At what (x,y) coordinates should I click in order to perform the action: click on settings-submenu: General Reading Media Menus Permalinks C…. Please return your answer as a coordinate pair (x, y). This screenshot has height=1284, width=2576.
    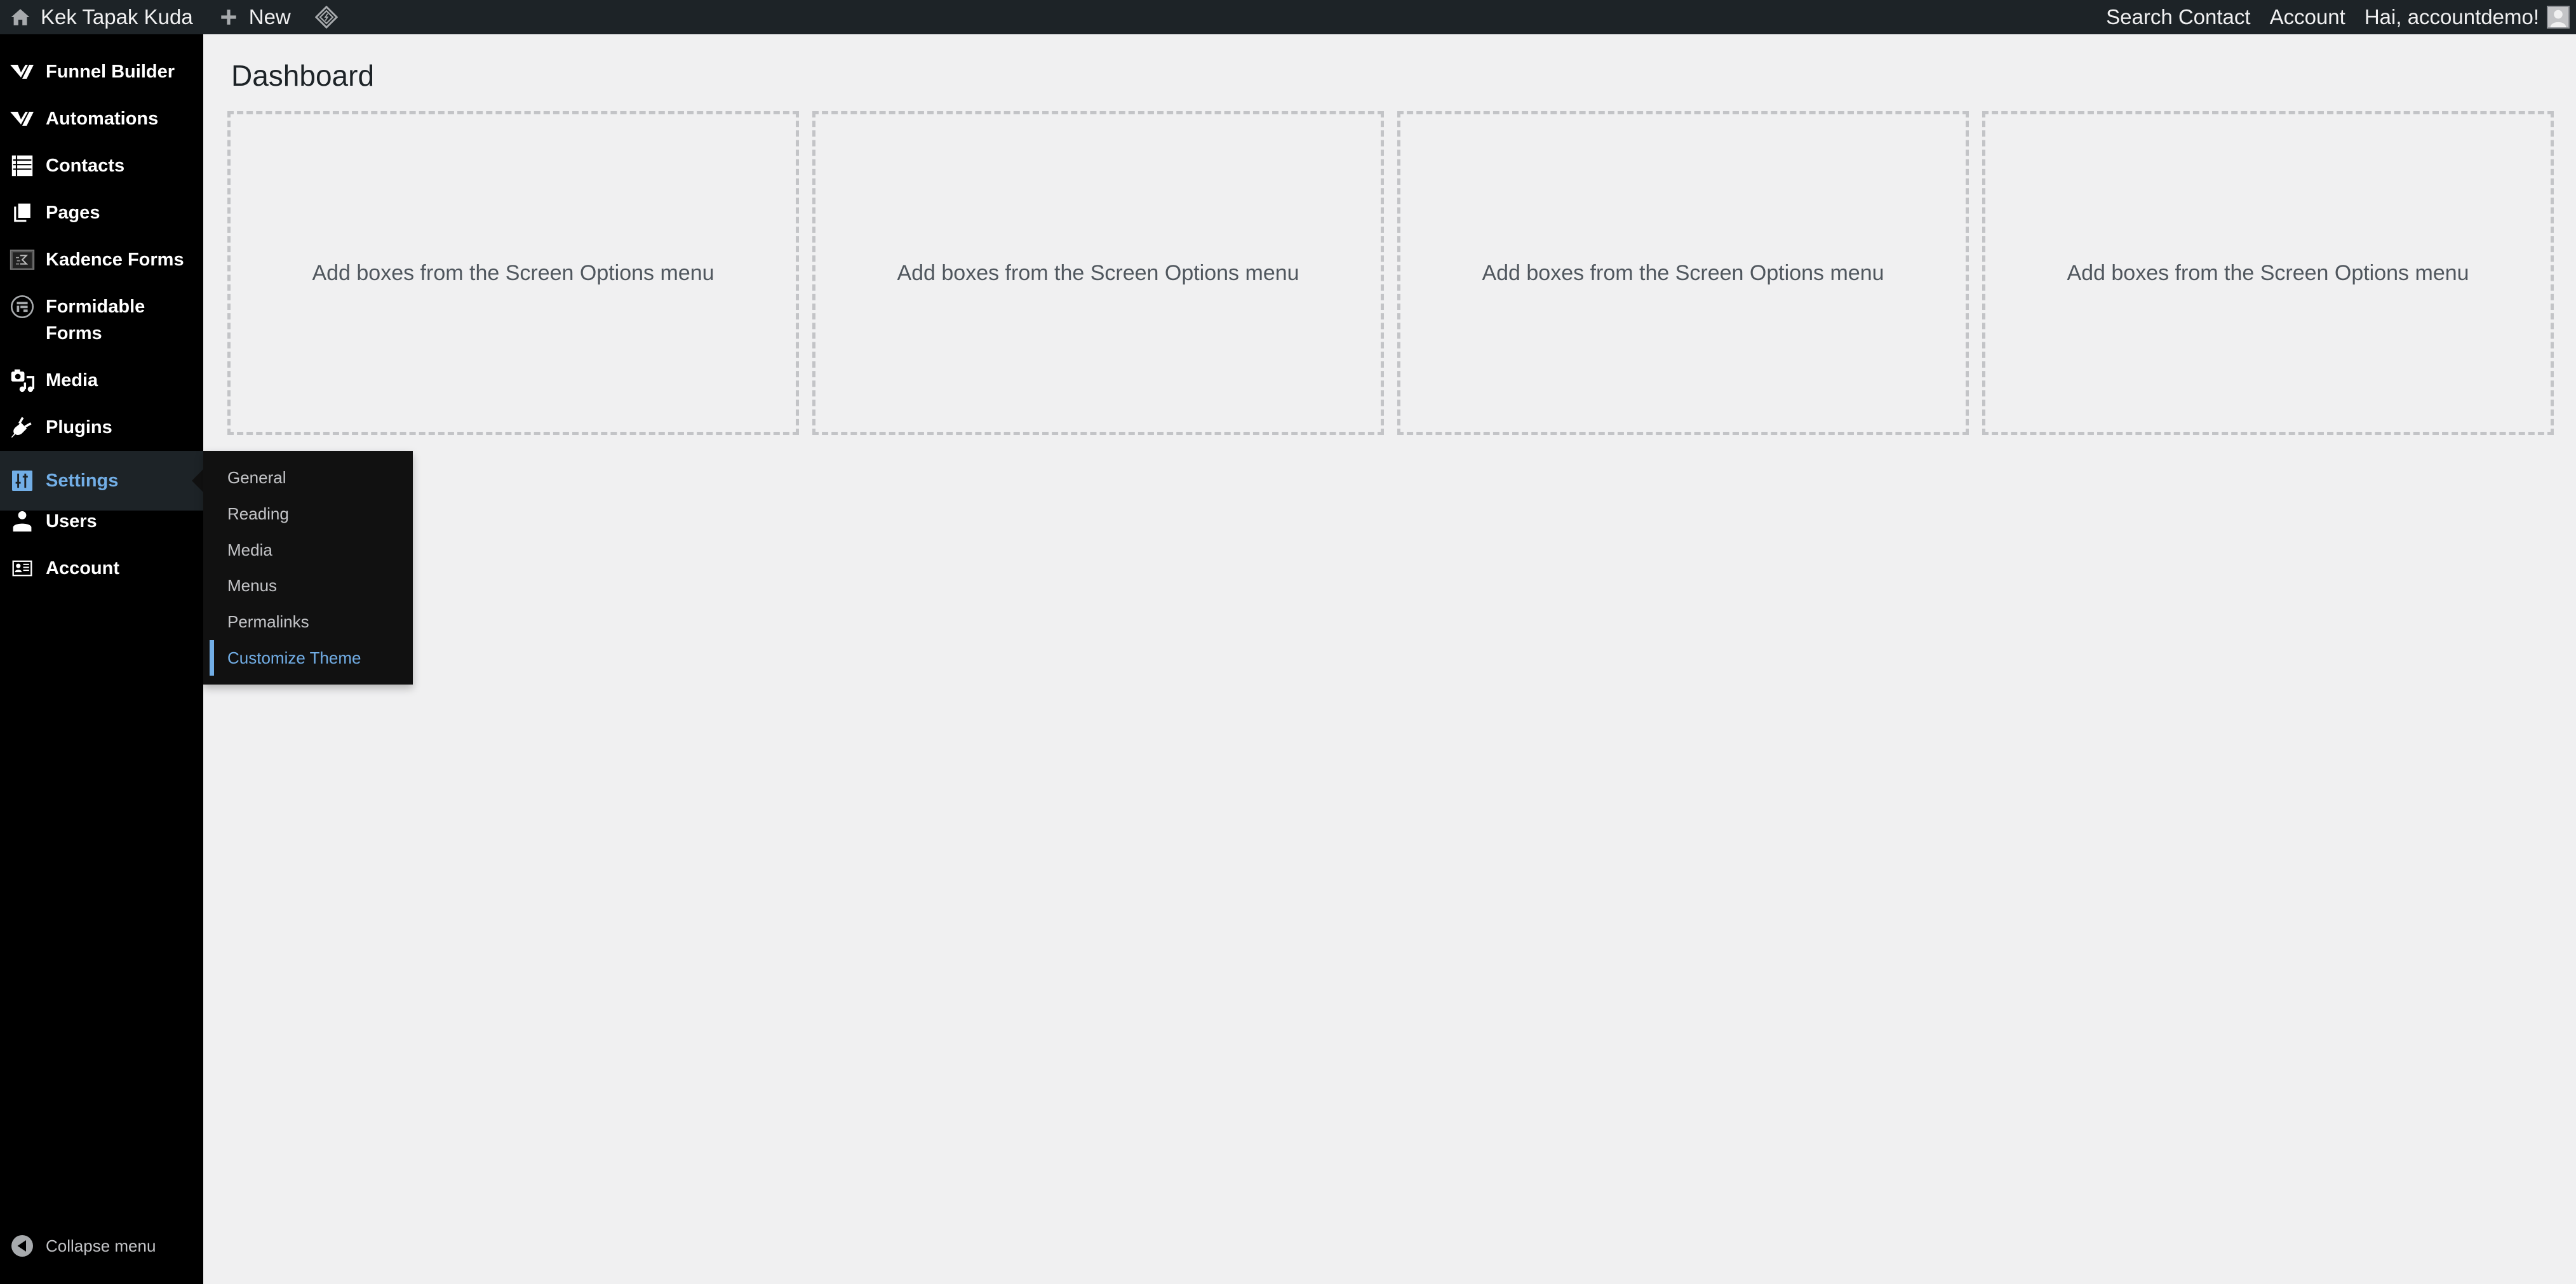
    Looking at the image, I should click on (308, 568).